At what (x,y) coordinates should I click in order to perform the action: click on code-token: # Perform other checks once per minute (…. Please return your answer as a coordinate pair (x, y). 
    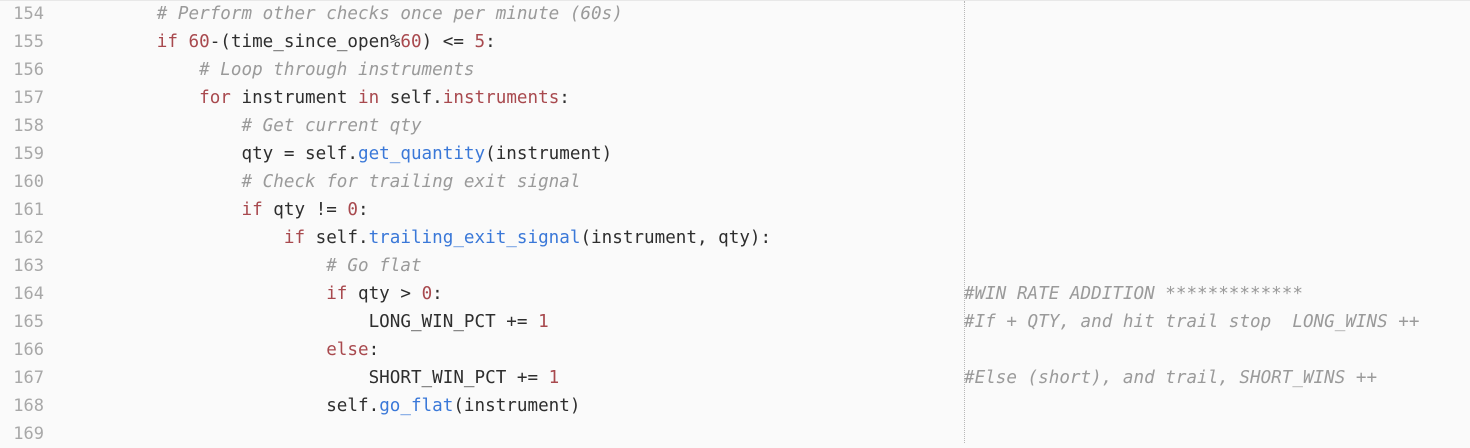
    Looking at the image, I should click on (347, 14).